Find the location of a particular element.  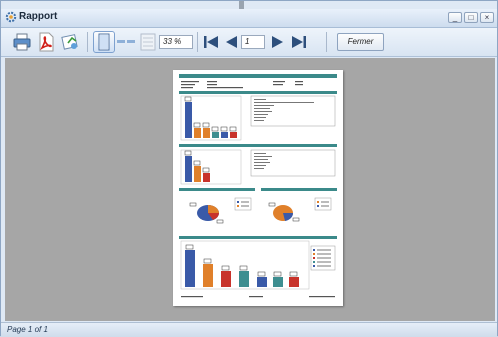

two-page-view-button is located at coordinates (126, 42).